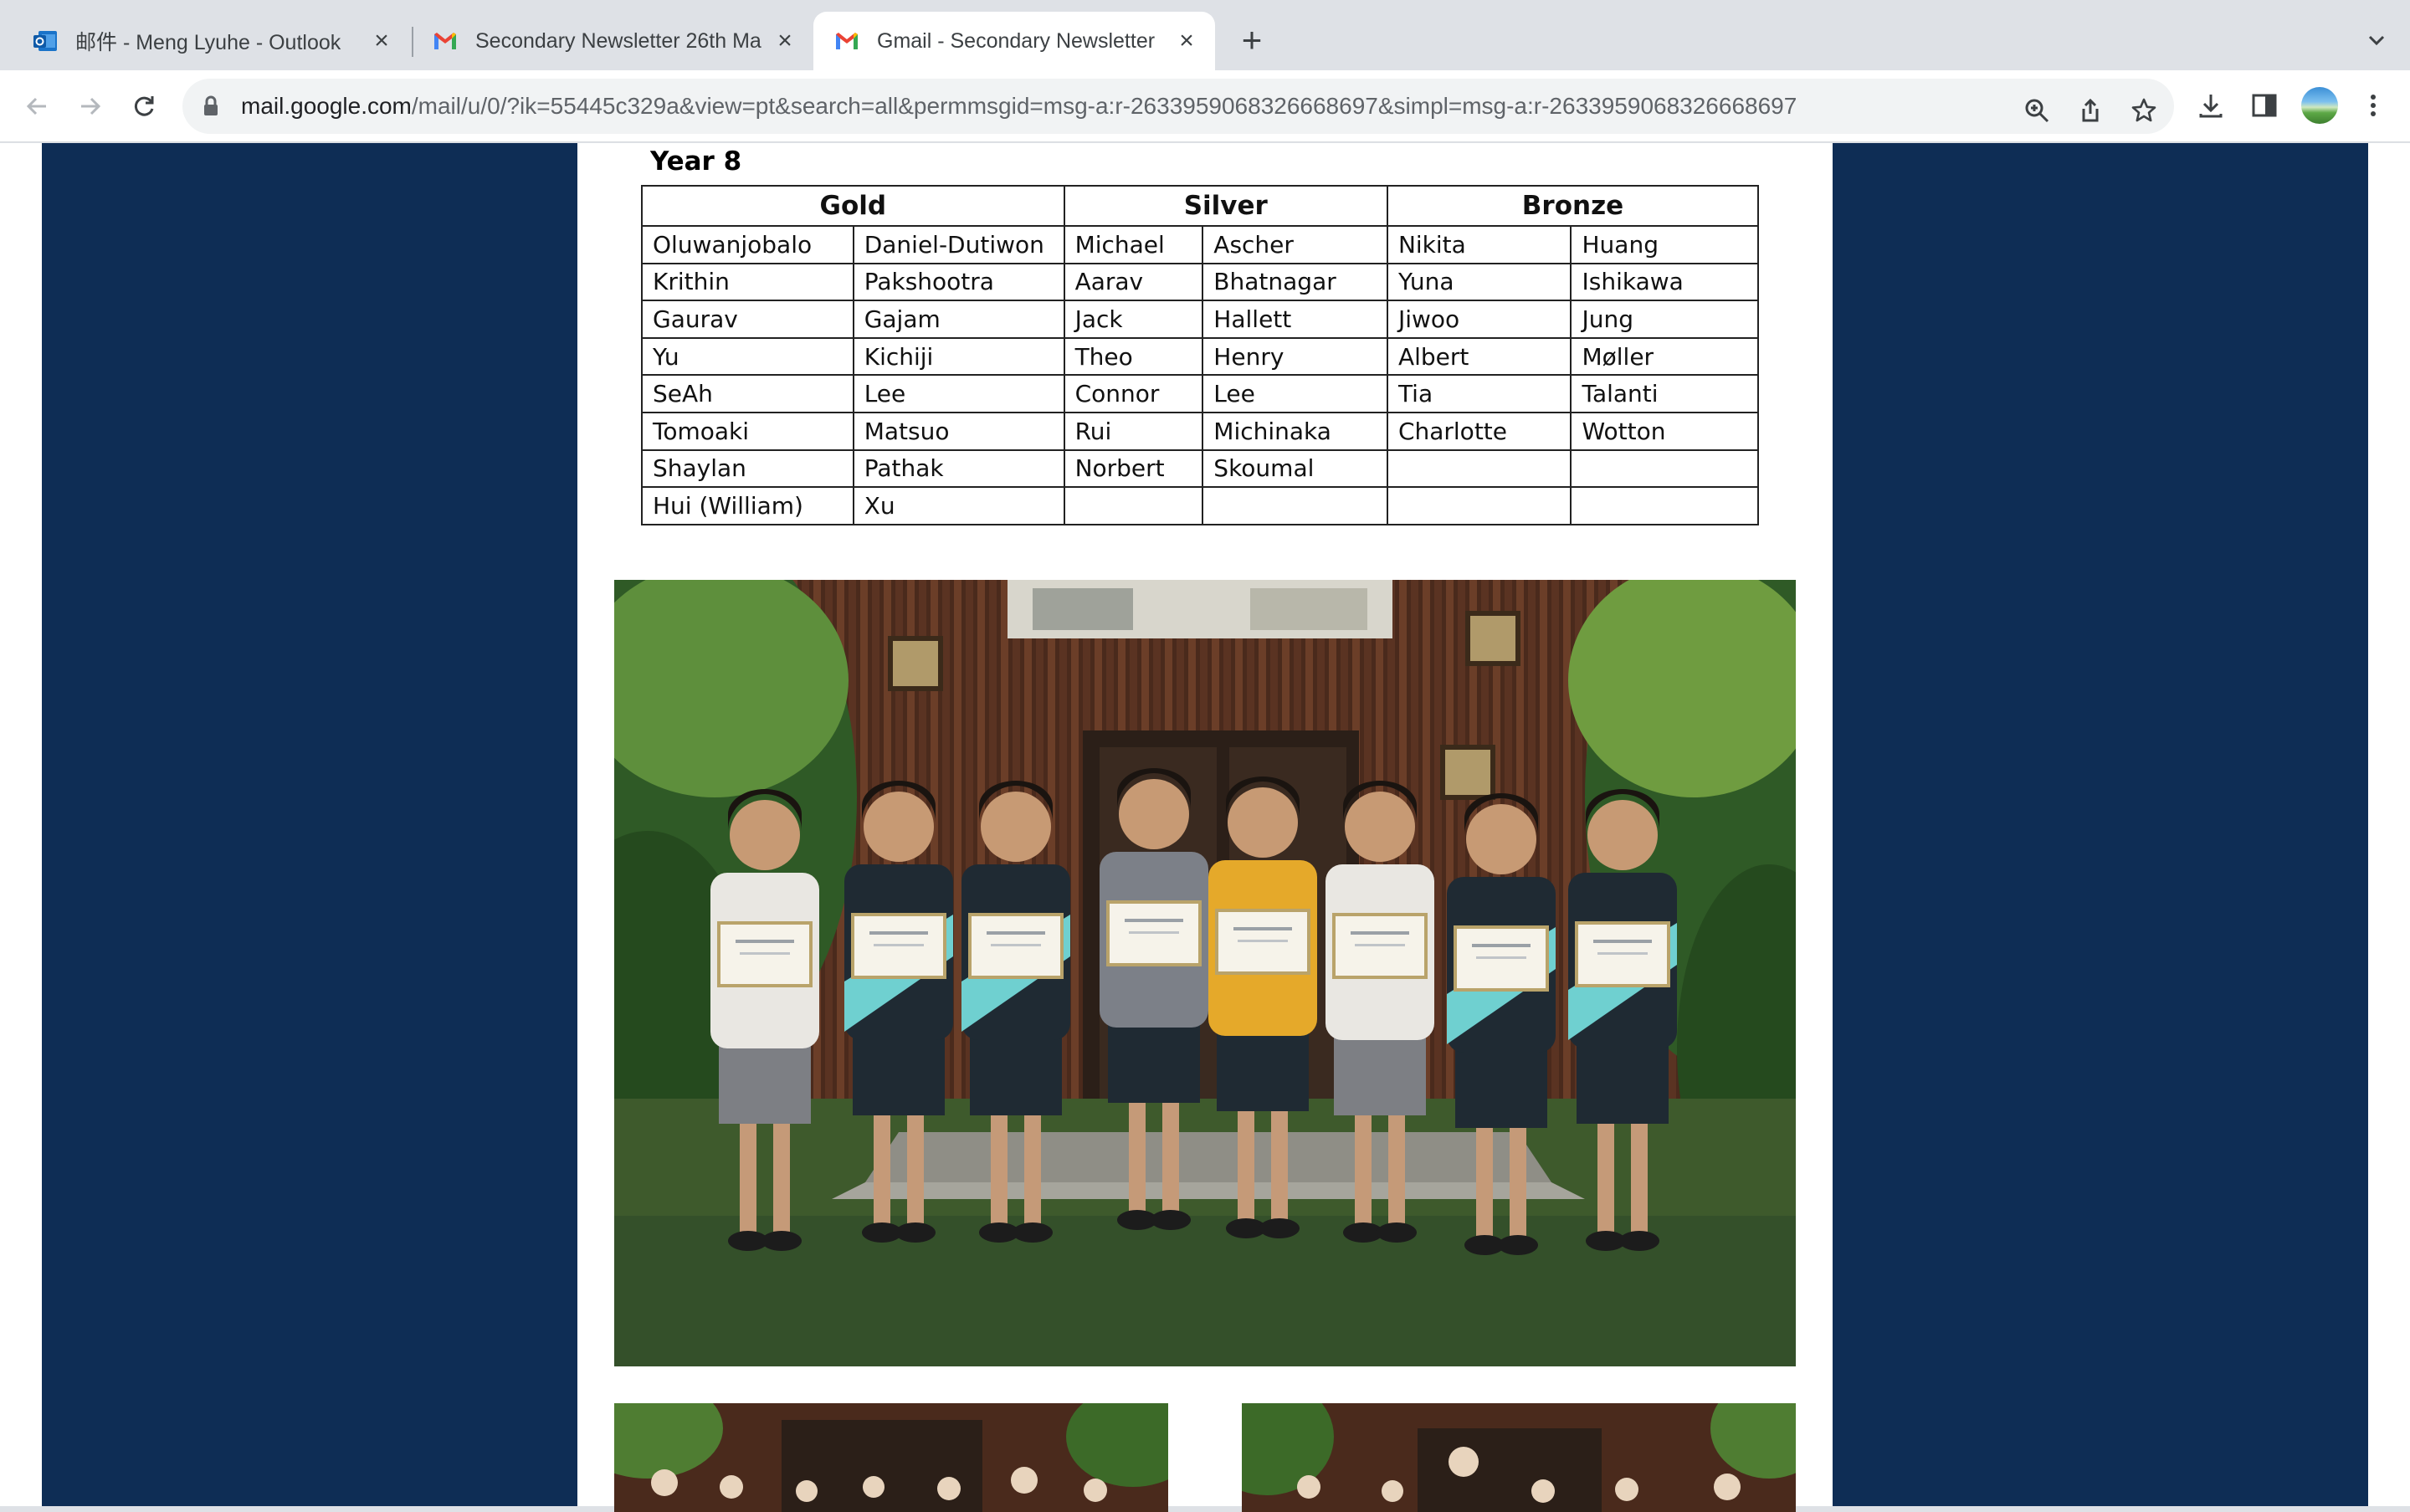 Image resolution: width=2410 pixels, height=1512 pixels. Describe the element at coordinates (1133, 244) in the screenshot. I see `silver-first-name: Michael` at that location.